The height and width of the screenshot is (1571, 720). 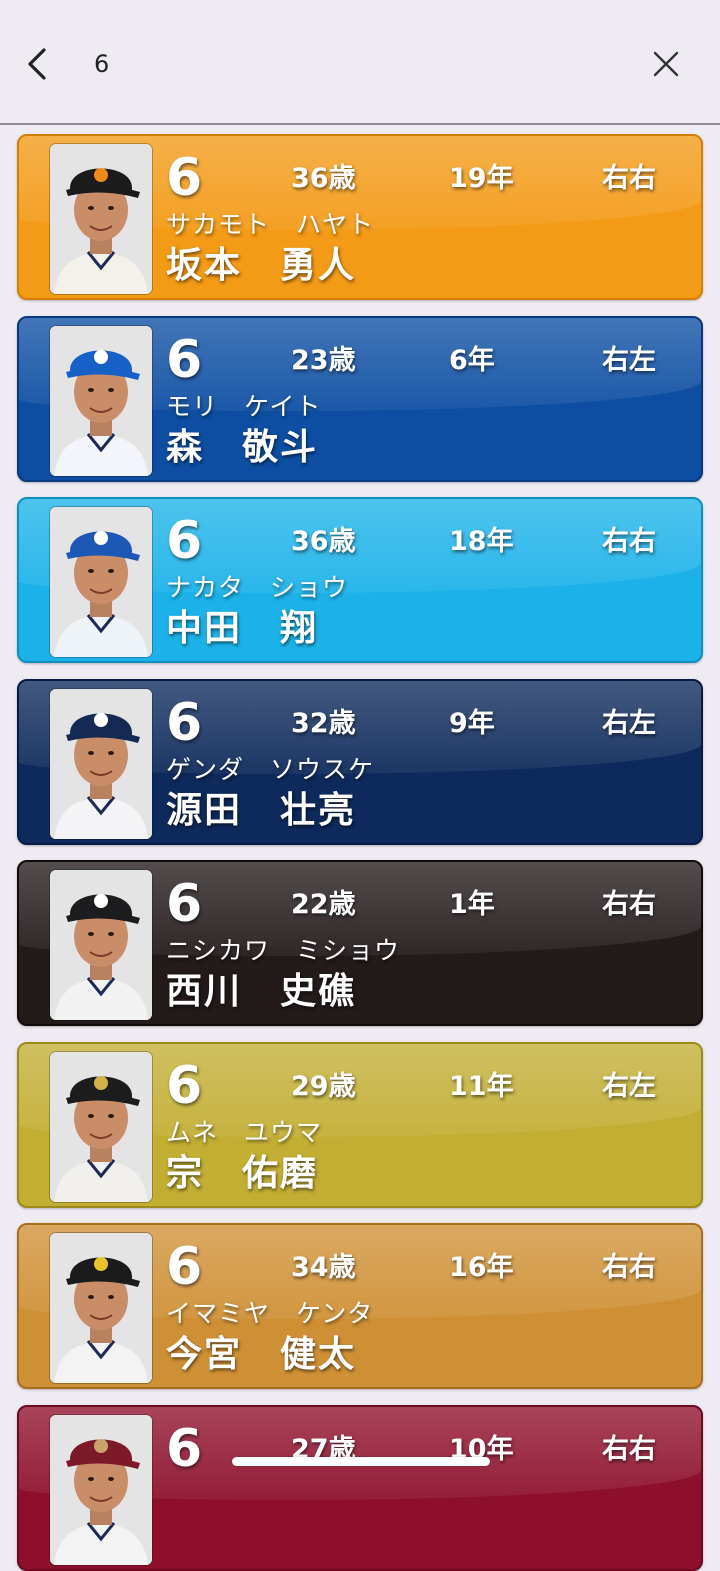 What do you see at coordinates (342, 64) in the screenshot?
I see `search-input` at bounding box center [342, 64].